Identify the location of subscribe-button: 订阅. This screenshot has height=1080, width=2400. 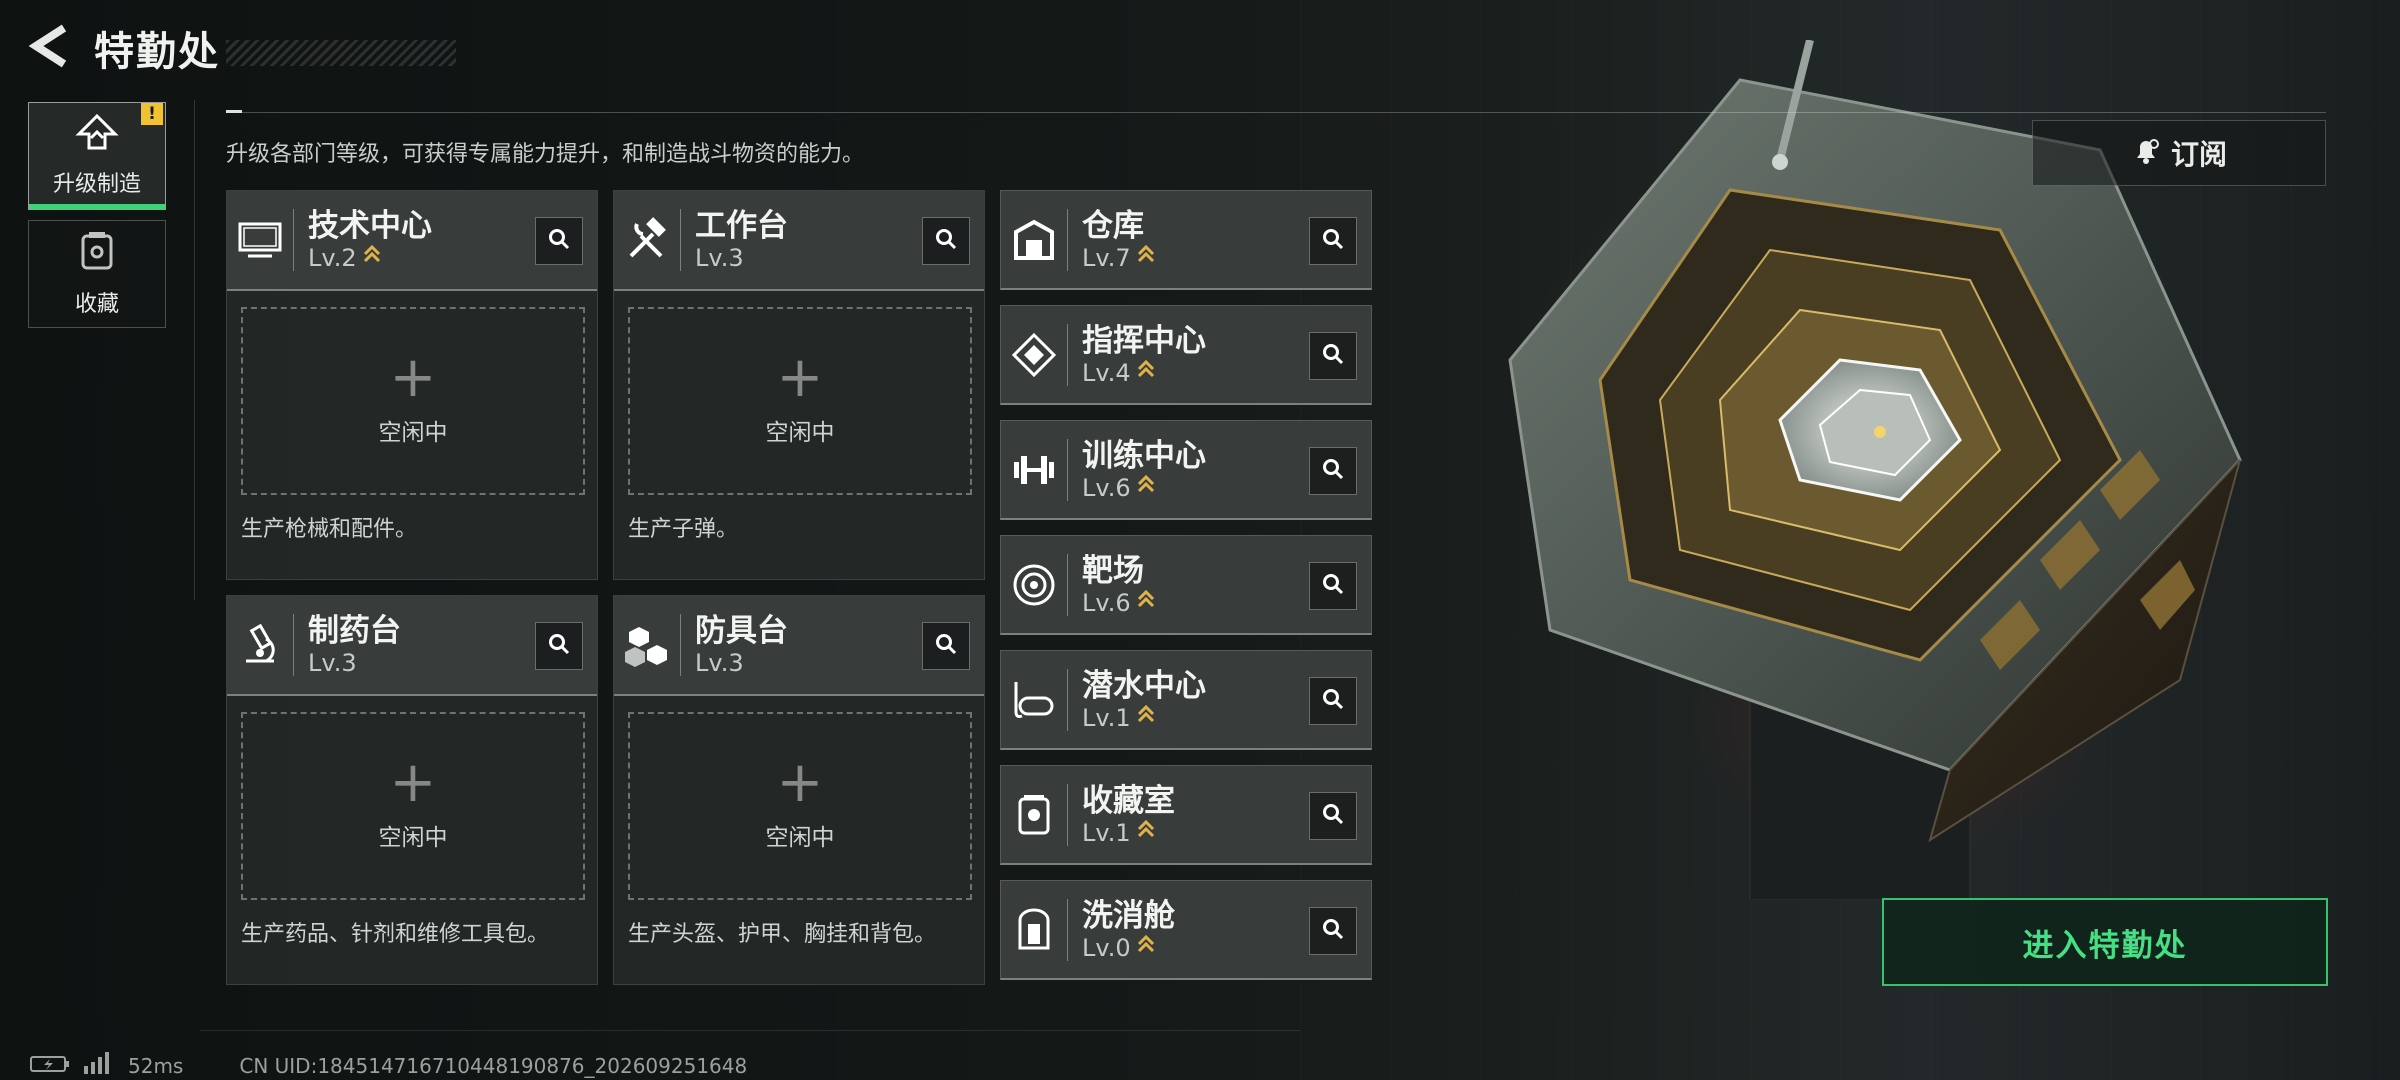
(2179, 153).